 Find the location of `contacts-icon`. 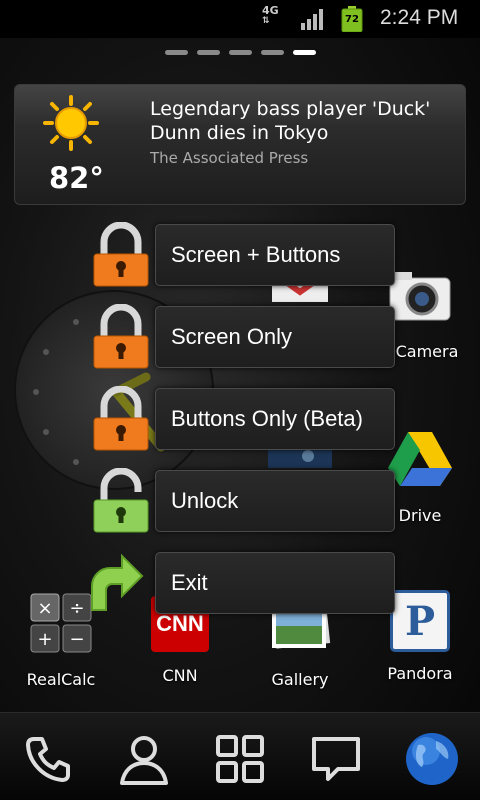

contacts-icon is located at coordinates (144, 759).